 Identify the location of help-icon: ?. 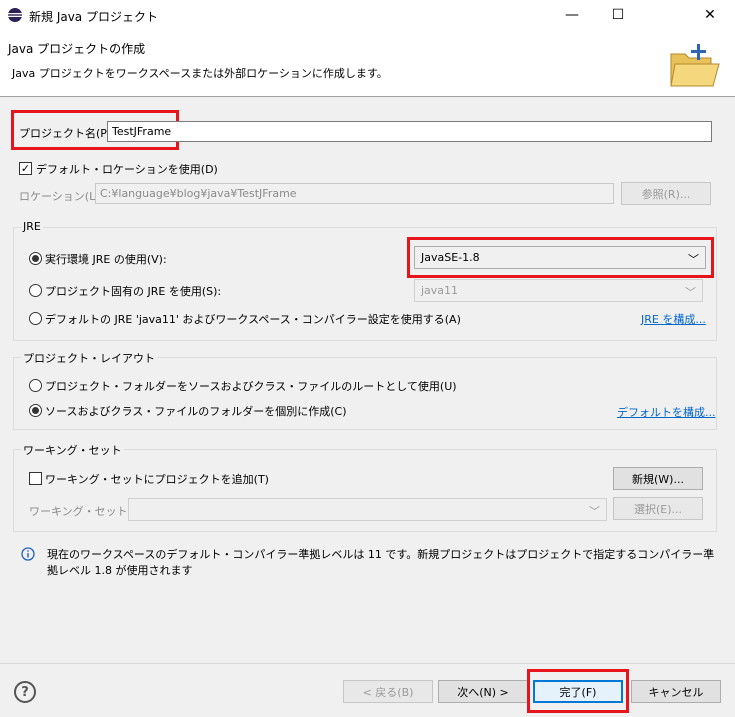
(25, 692).